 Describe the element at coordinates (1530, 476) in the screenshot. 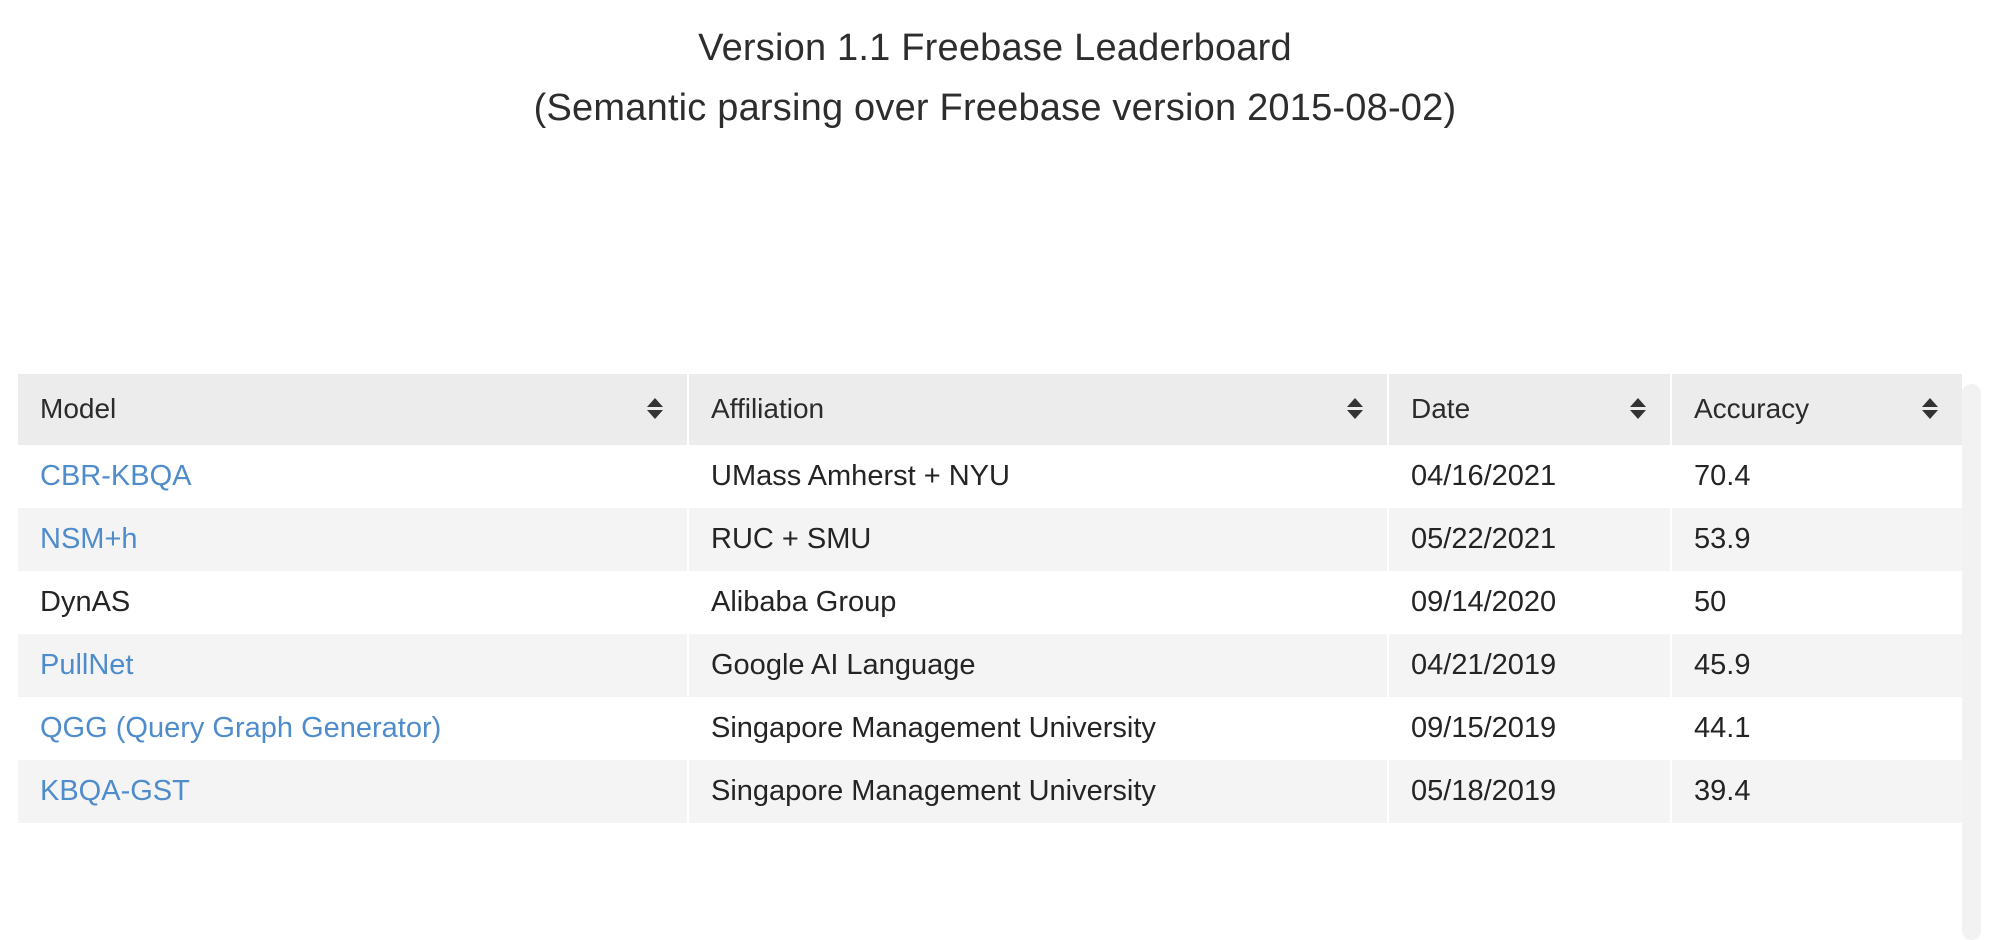

I see `cell-date: 04/16/2021` at that location.